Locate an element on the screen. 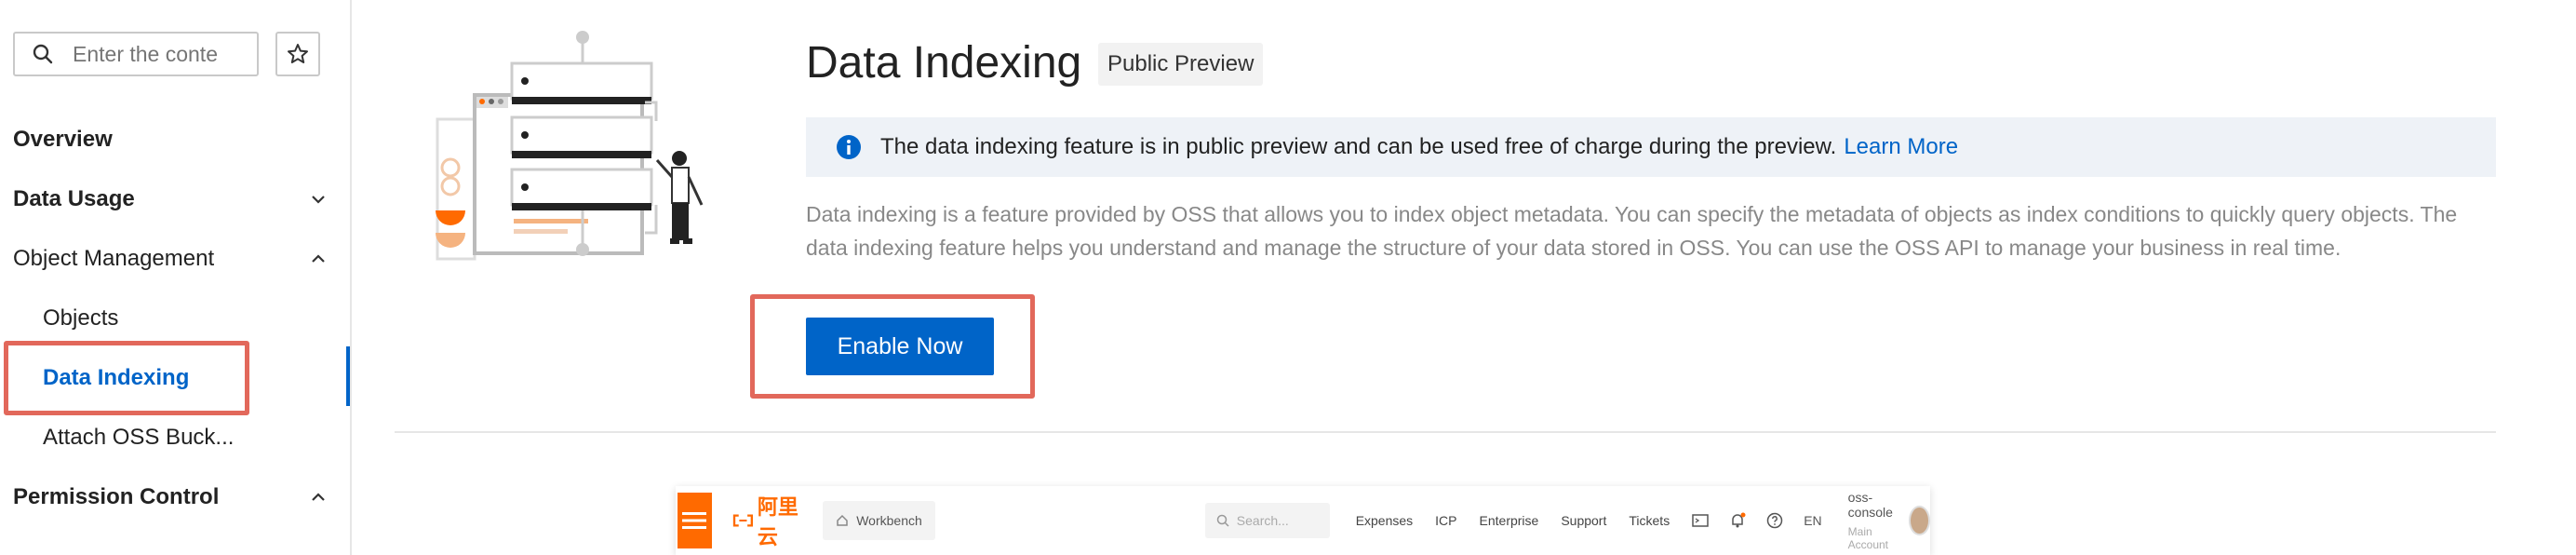 This screenshot has height=555, width=2576. sidebar-item-object-management: Object Management is located at coordinates (171, 259).